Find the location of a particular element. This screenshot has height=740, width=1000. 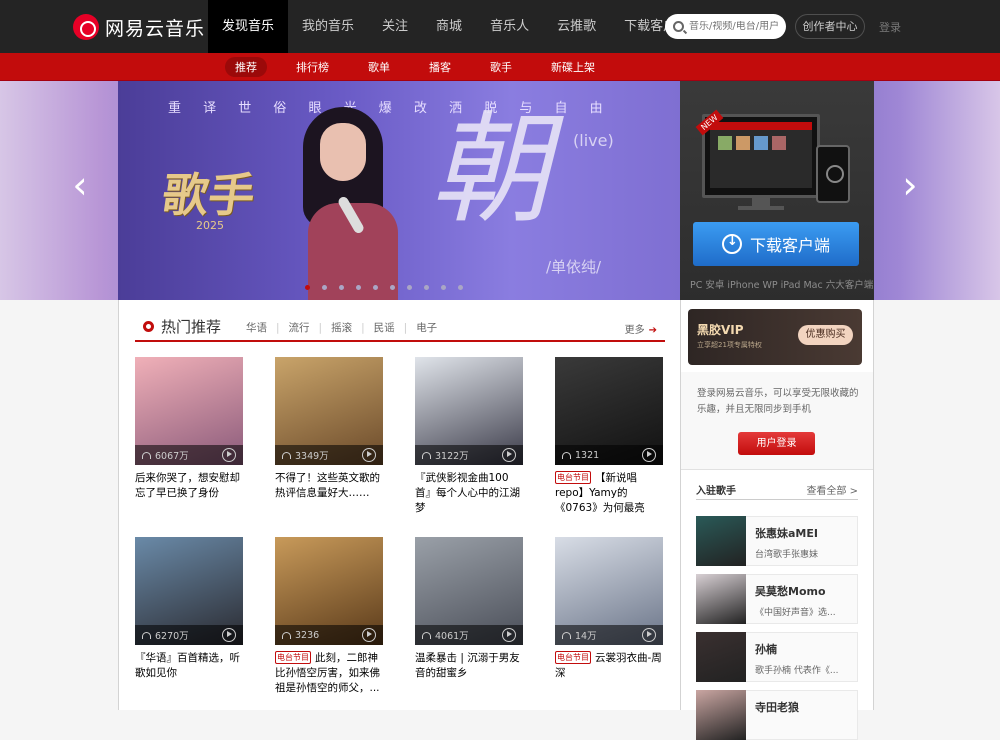

playlist-card: 3122万『武侠影视金曲100首』每个人心中的江湖梦 is located at coordinates (469, 436).